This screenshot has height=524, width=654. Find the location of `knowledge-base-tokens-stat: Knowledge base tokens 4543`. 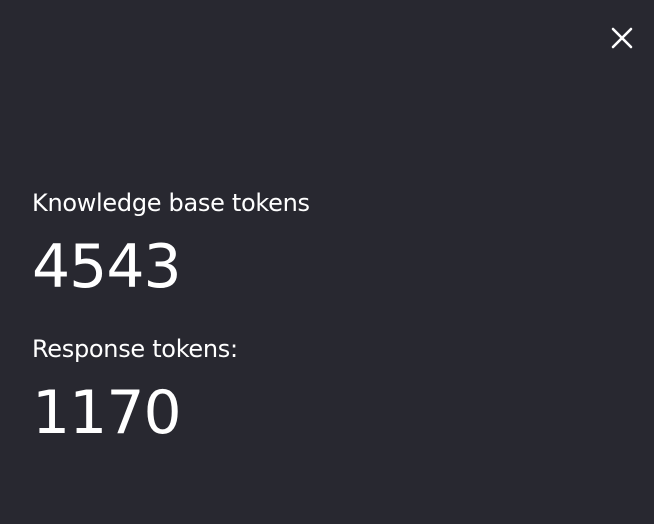

knowledge-base-tokens-stat: Knowledge base tokens 4543 is located at coordinates (171, 244).